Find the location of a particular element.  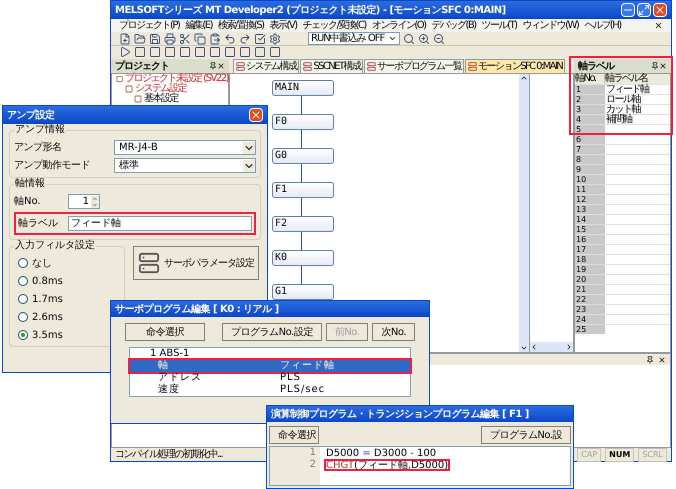

undo-icon is located at coordinates (230, 38).